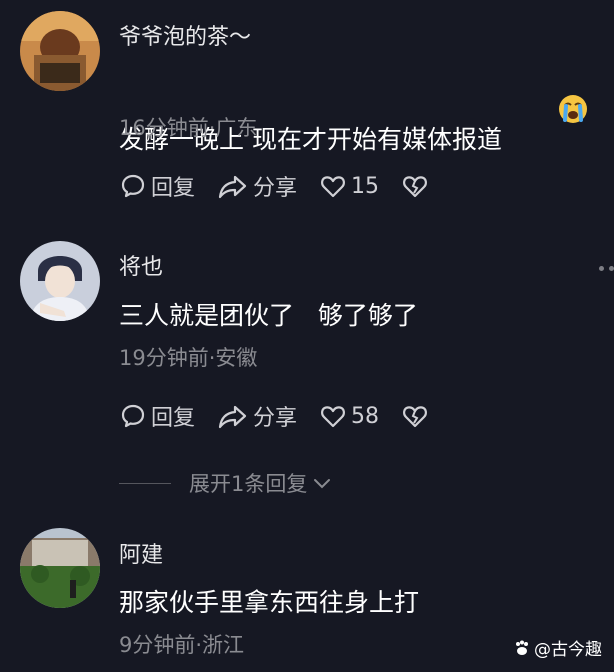 Image resolution: width=614 pixels, height=672 pixels. What do you see at coordinates (349, 416) in the screenshot?
I see `like-button: 58` at bounding box center [349, 416].